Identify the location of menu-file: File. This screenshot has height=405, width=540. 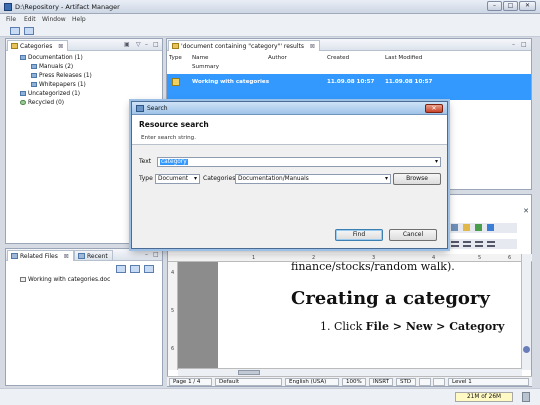
(11, 19).